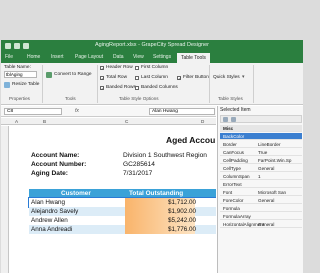 The image size is (320, 273). I want to click on category-label: Misc, so click(228, 128).